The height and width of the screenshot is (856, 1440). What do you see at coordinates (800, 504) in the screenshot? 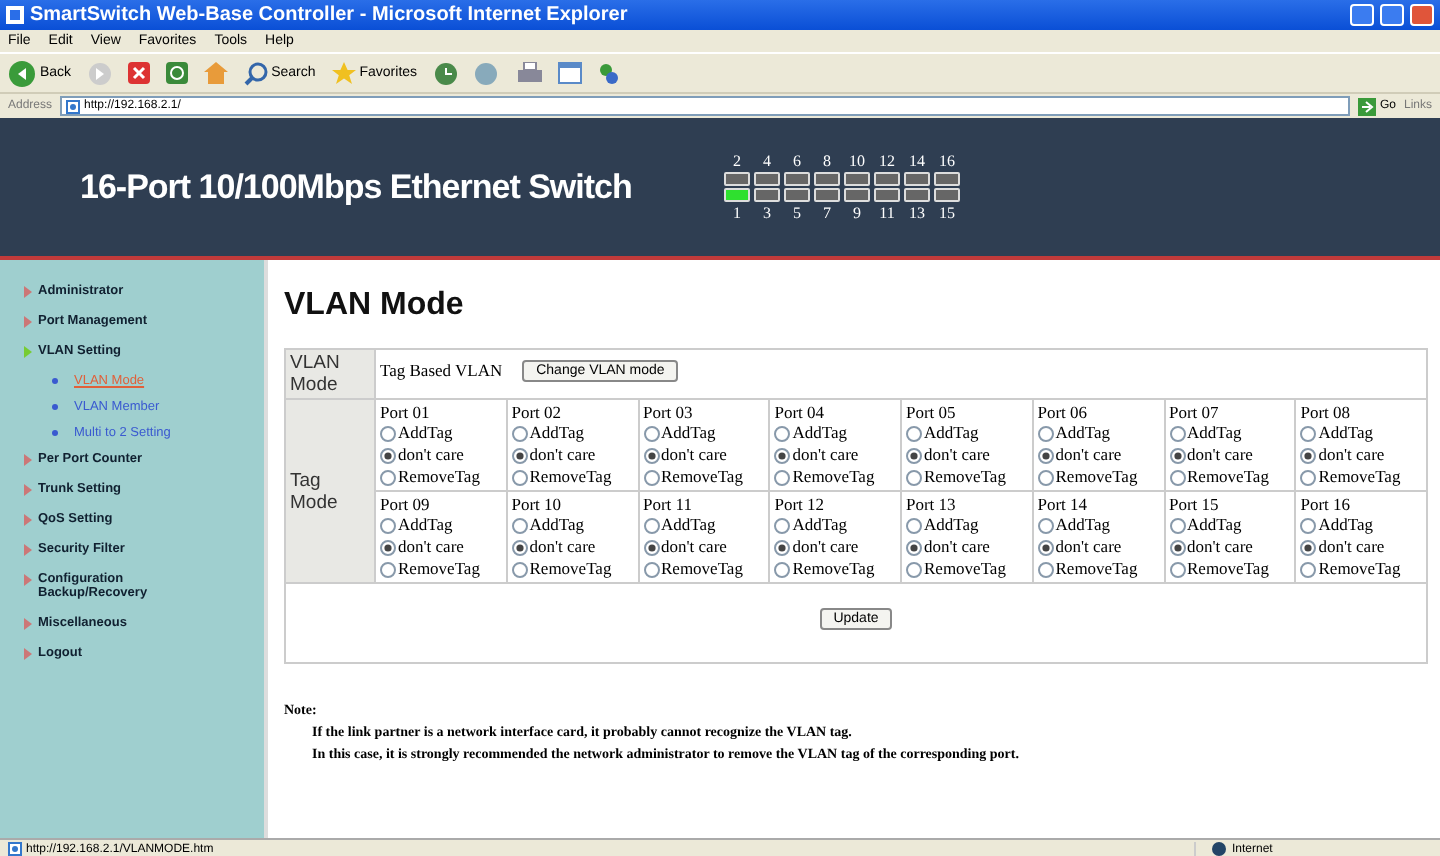
I see `port-name: Port 12` at bounding box center [800, 504].